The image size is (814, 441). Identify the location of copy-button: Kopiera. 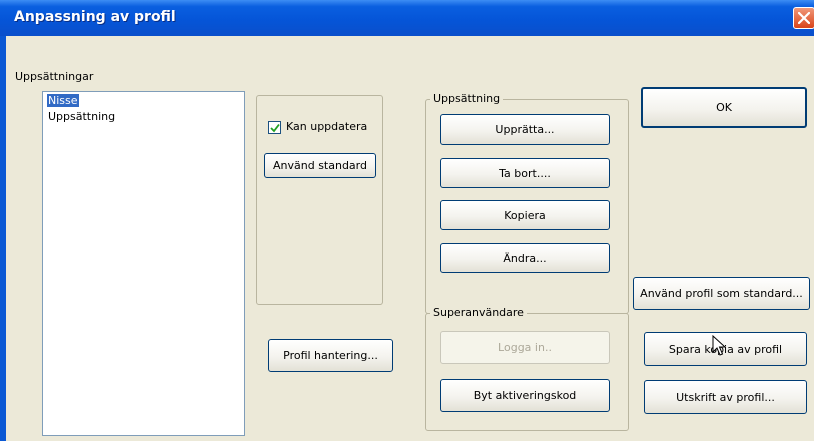
(525, 215).